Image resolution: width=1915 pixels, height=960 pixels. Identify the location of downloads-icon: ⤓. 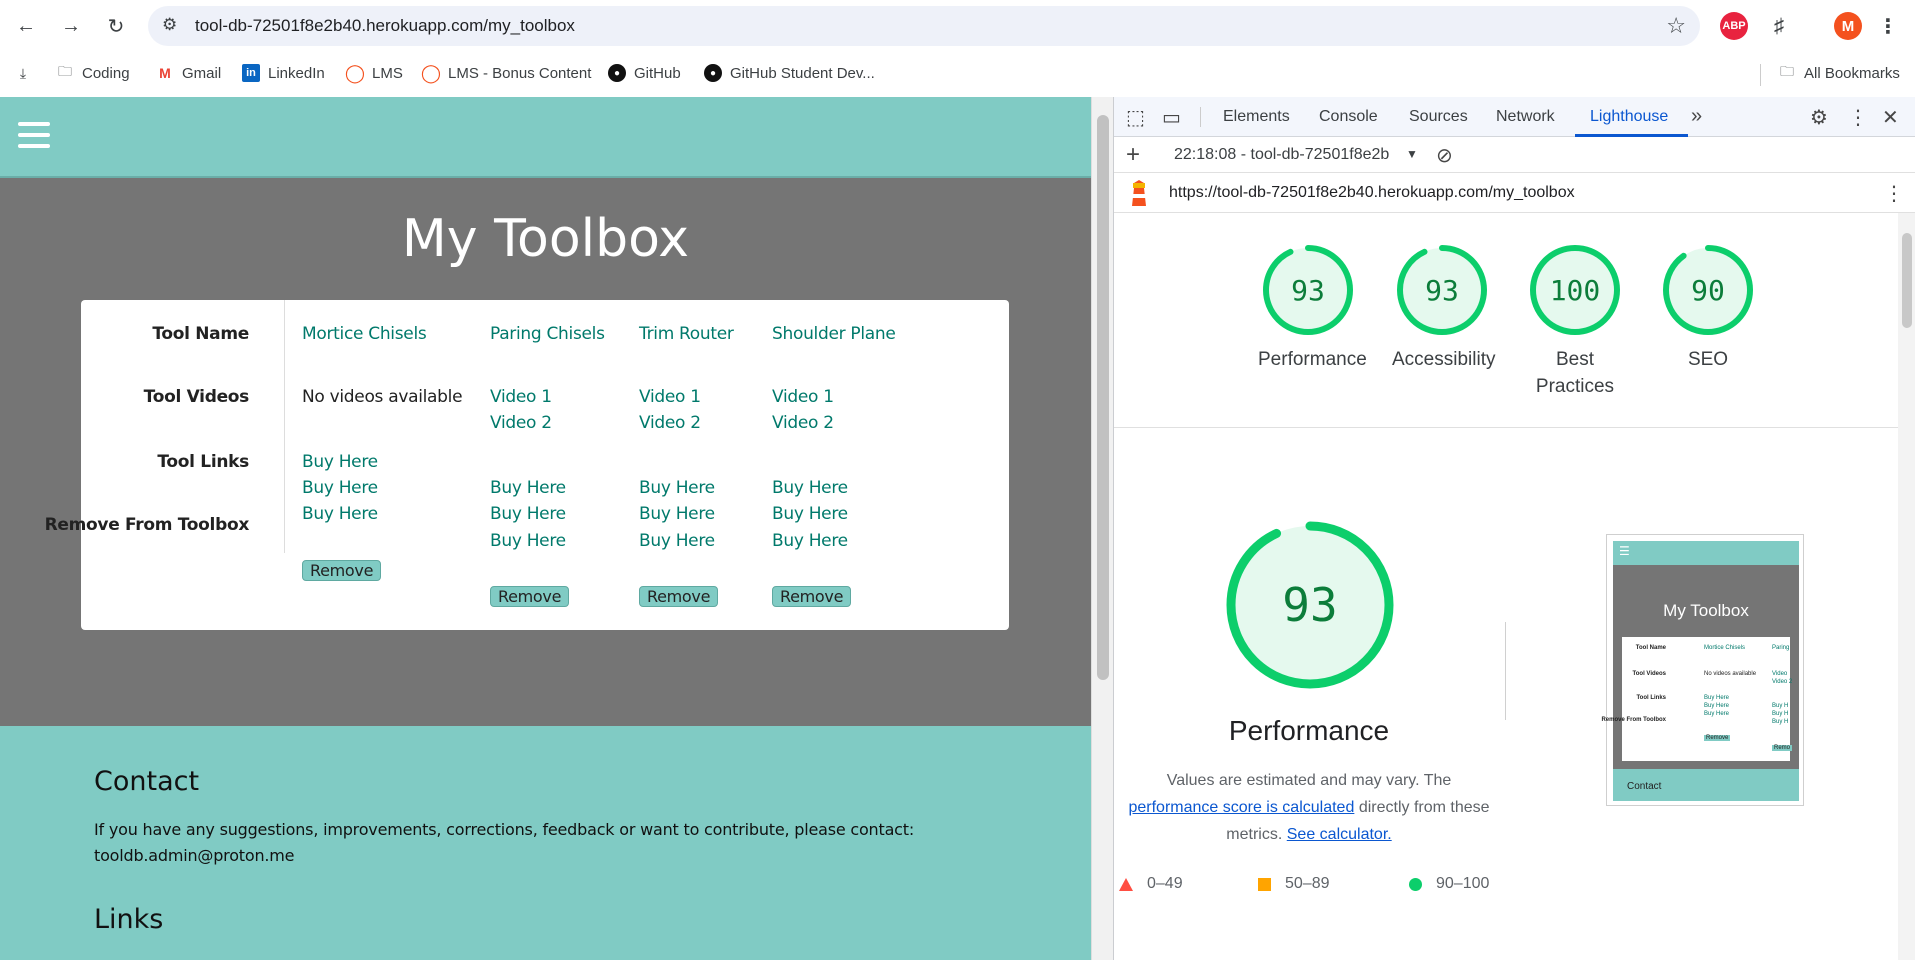
(23, 73).